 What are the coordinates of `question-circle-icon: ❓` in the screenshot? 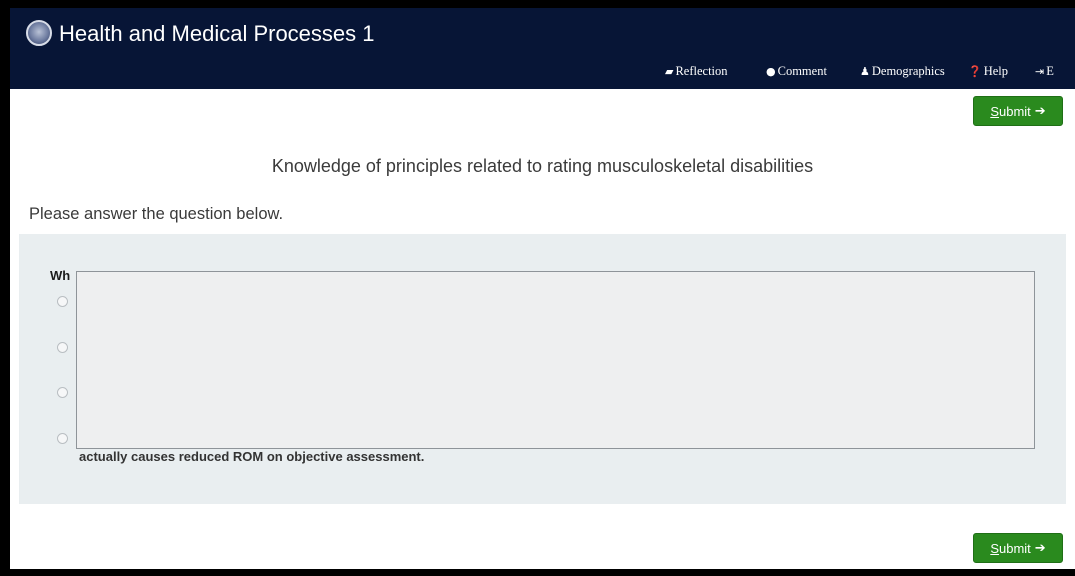 It's located at (975, 71).